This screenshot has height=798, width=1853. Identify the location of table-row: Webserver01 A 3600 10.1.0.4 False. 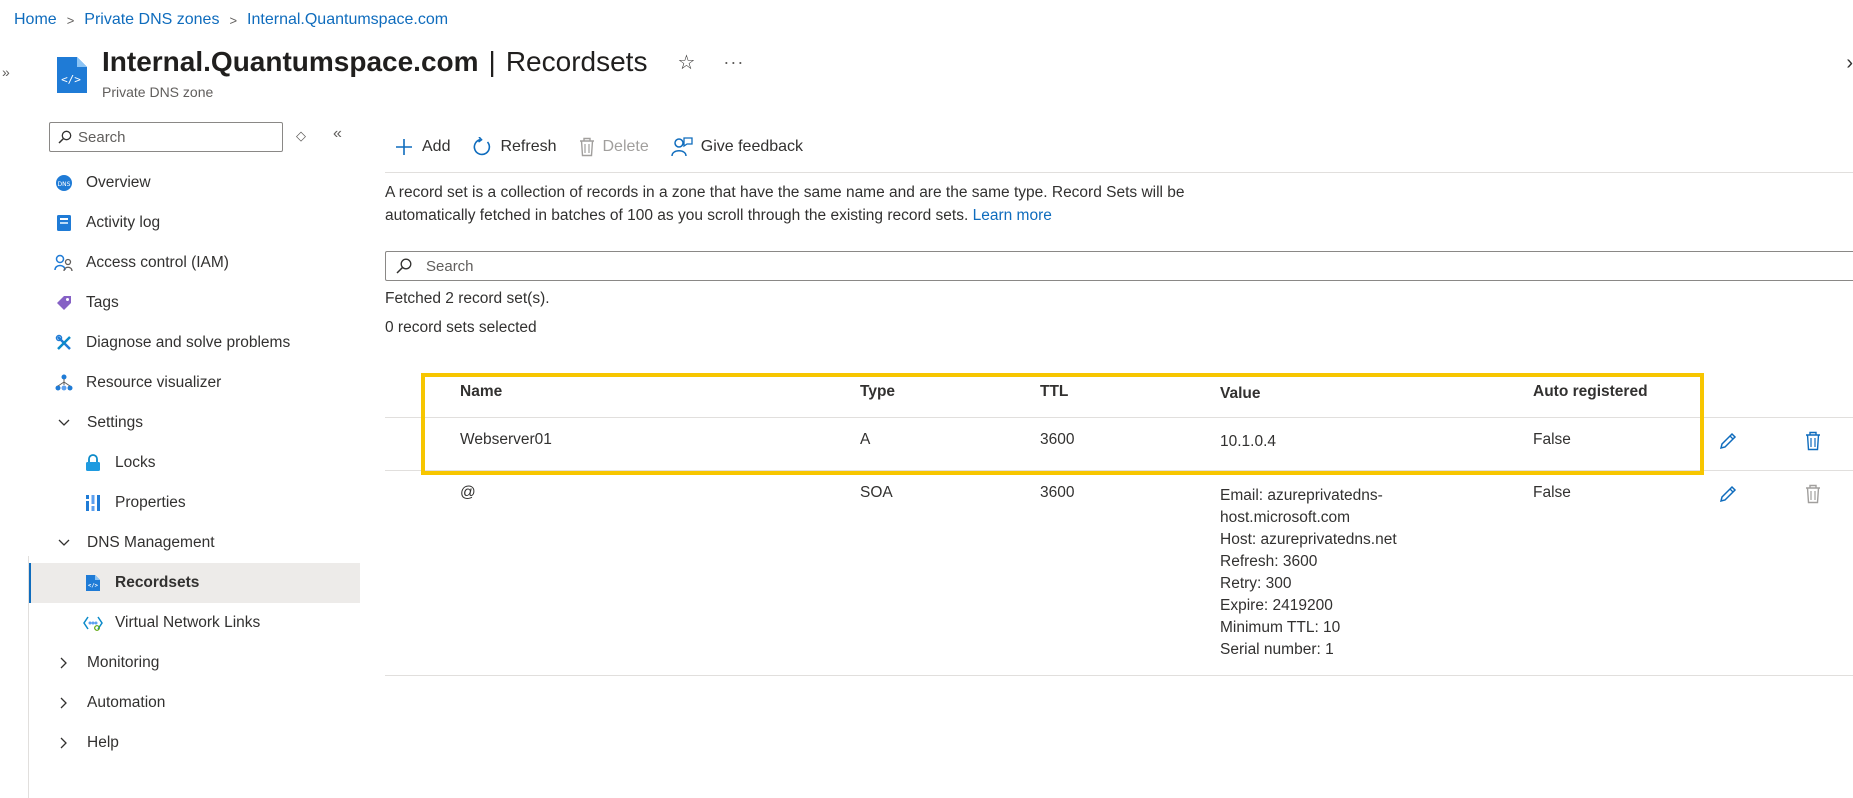
(1119, 444).